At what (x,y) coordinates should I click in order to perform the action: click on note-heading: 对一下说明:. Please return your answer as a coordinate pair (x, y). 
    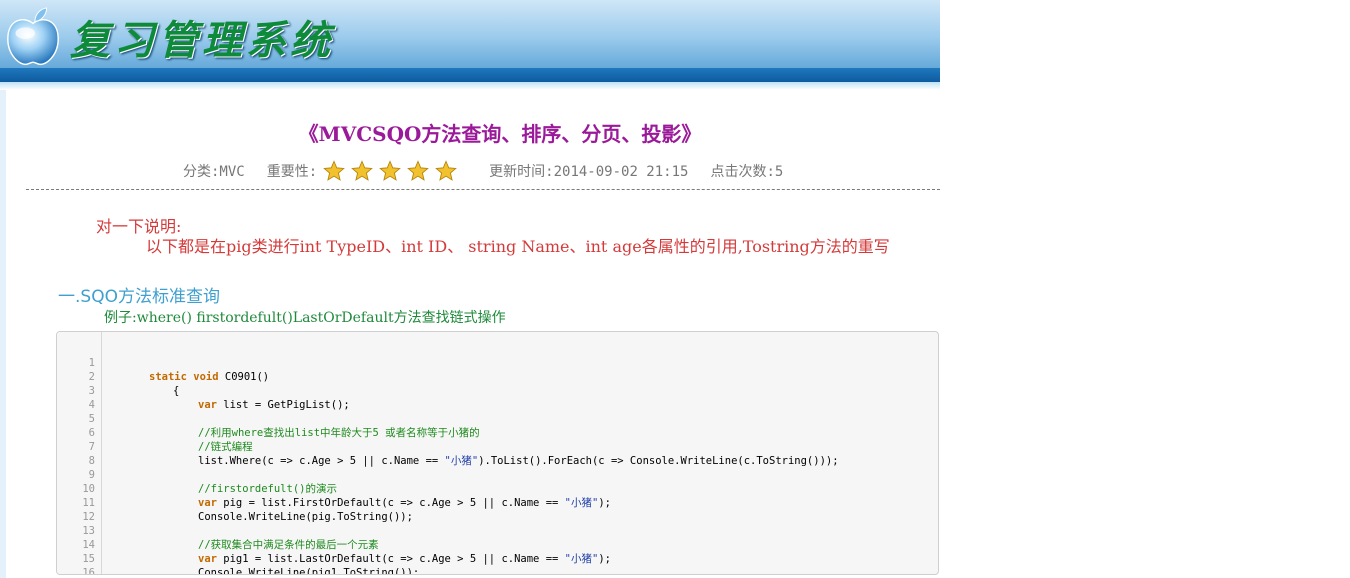
    Looking at the image, I should click on (139, 226).